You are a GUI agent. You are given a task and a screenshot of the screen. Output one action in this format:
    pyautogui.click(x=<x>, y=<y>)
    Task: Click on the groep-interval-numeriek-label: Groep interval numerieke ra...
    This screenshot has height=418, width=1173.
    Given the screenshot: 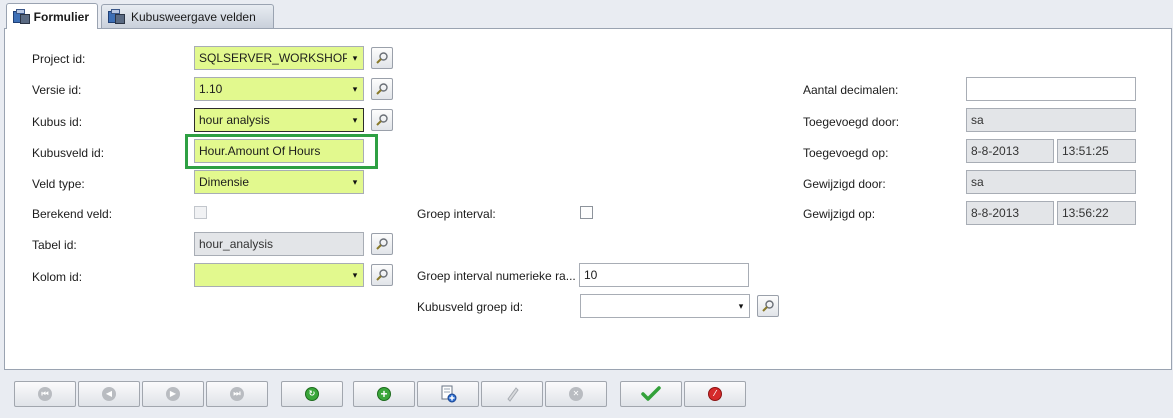 What is the action you would take?
    pyautogui.click(x=496, y=276)
    